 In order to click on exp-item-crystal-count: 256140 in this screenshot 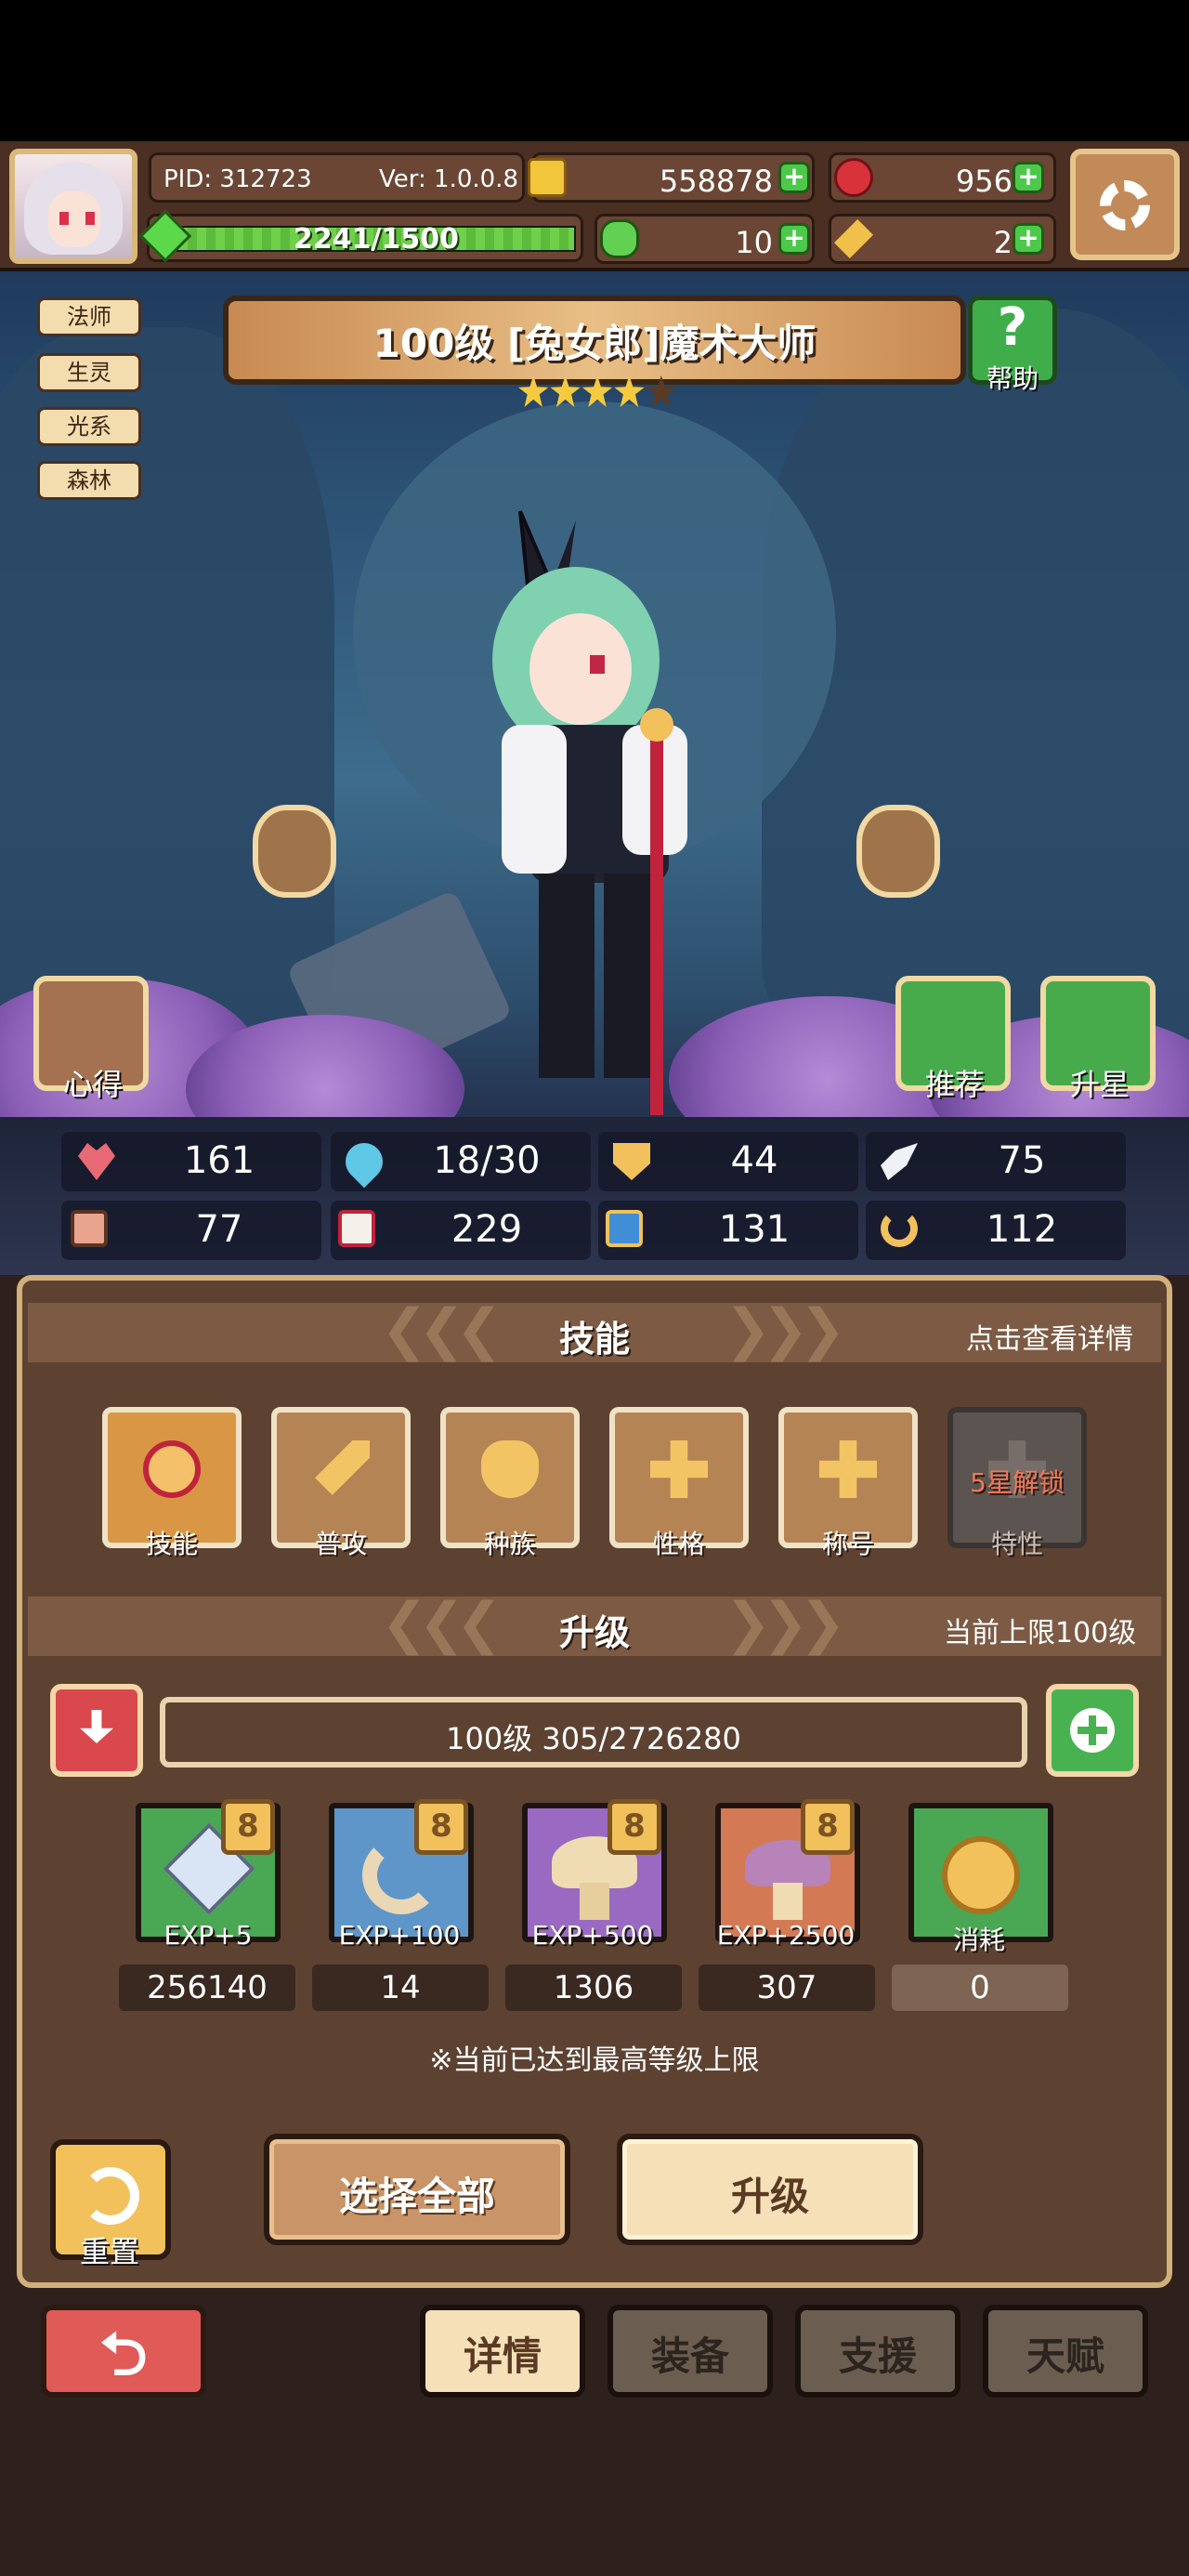, I will do `click(207, 1988)`.